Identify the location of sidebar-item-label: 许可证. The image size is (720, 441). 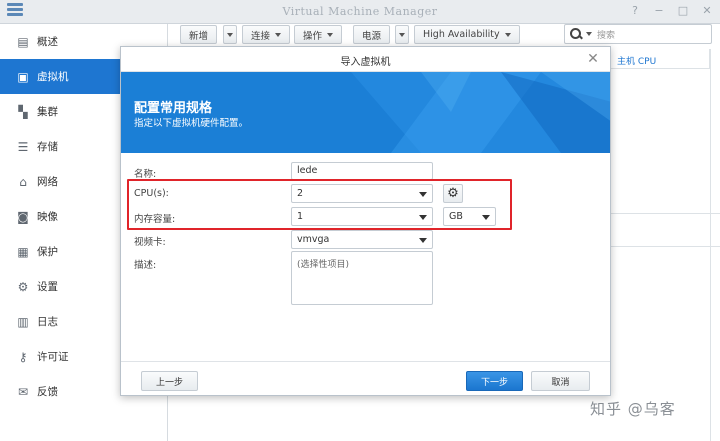
(53, 357).